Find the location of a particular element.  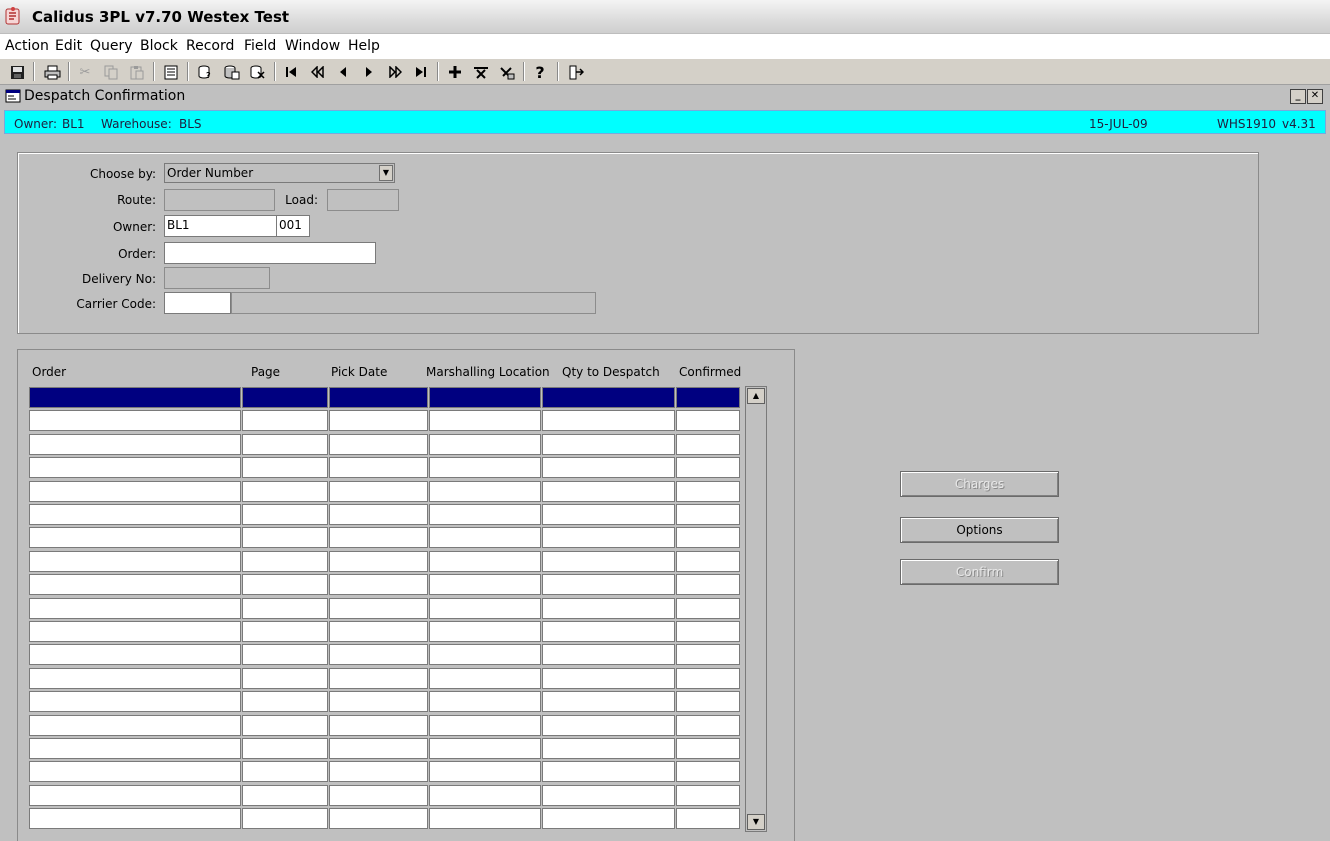

carrier-code-field is located at coordinates (197, 303).